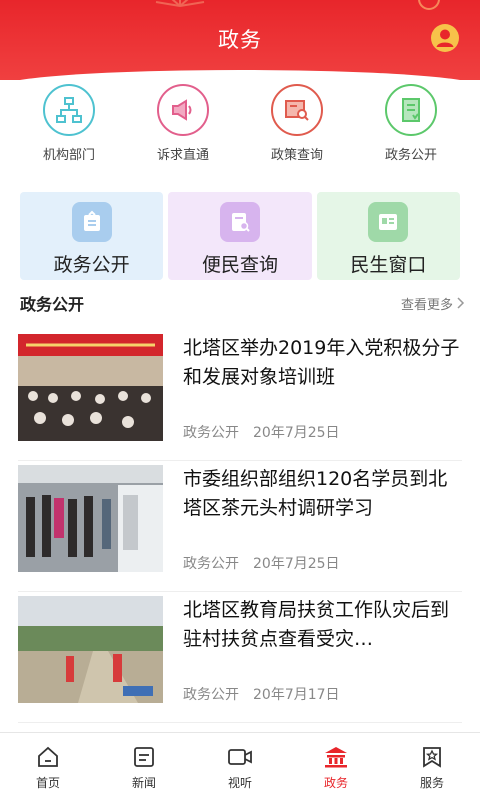  I want to click on news-body: 市委组织部组织120名学员到北塔区茶元头村调研学习 政务公开 20年7月25日, so click(322, 519).